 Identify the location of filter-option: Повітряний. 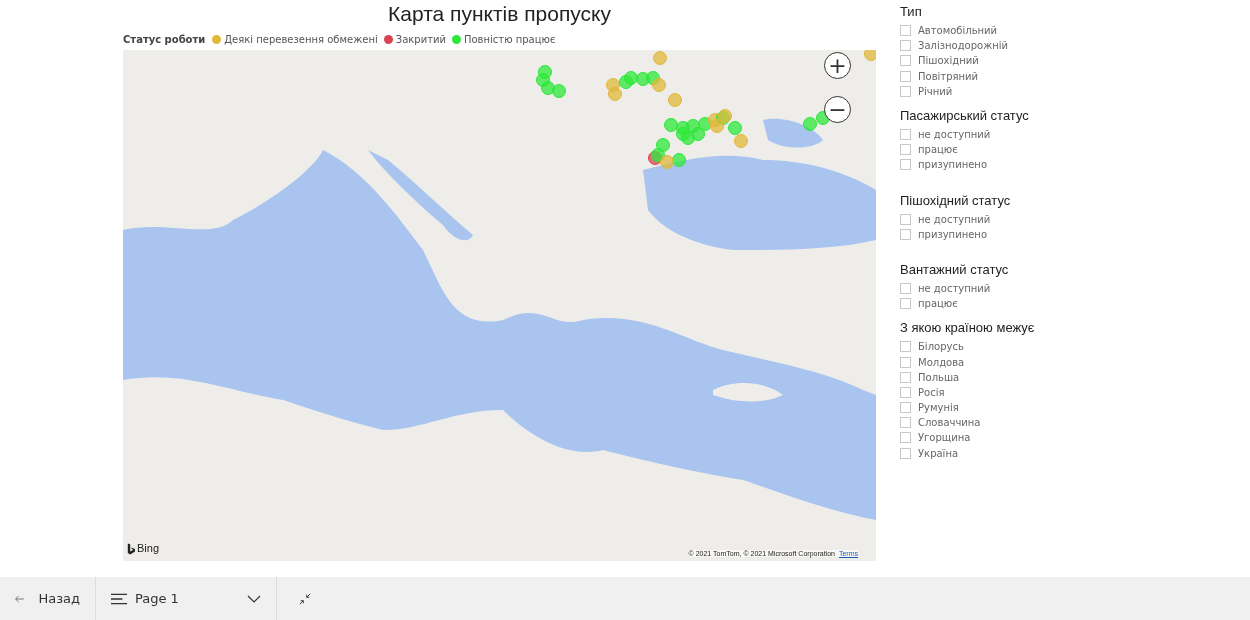
(948, 76).